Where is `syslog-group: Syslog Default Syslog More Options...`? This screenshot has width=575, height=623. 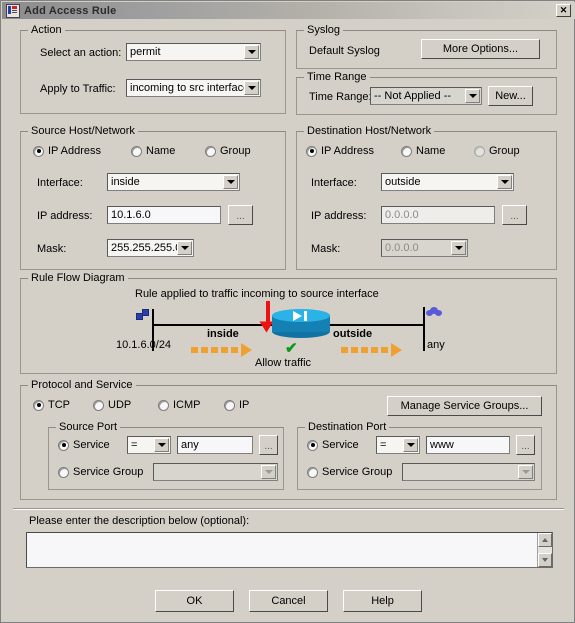
syslog-group: Syslog Default Syslog More Options... is located at coordinates (426, 46).